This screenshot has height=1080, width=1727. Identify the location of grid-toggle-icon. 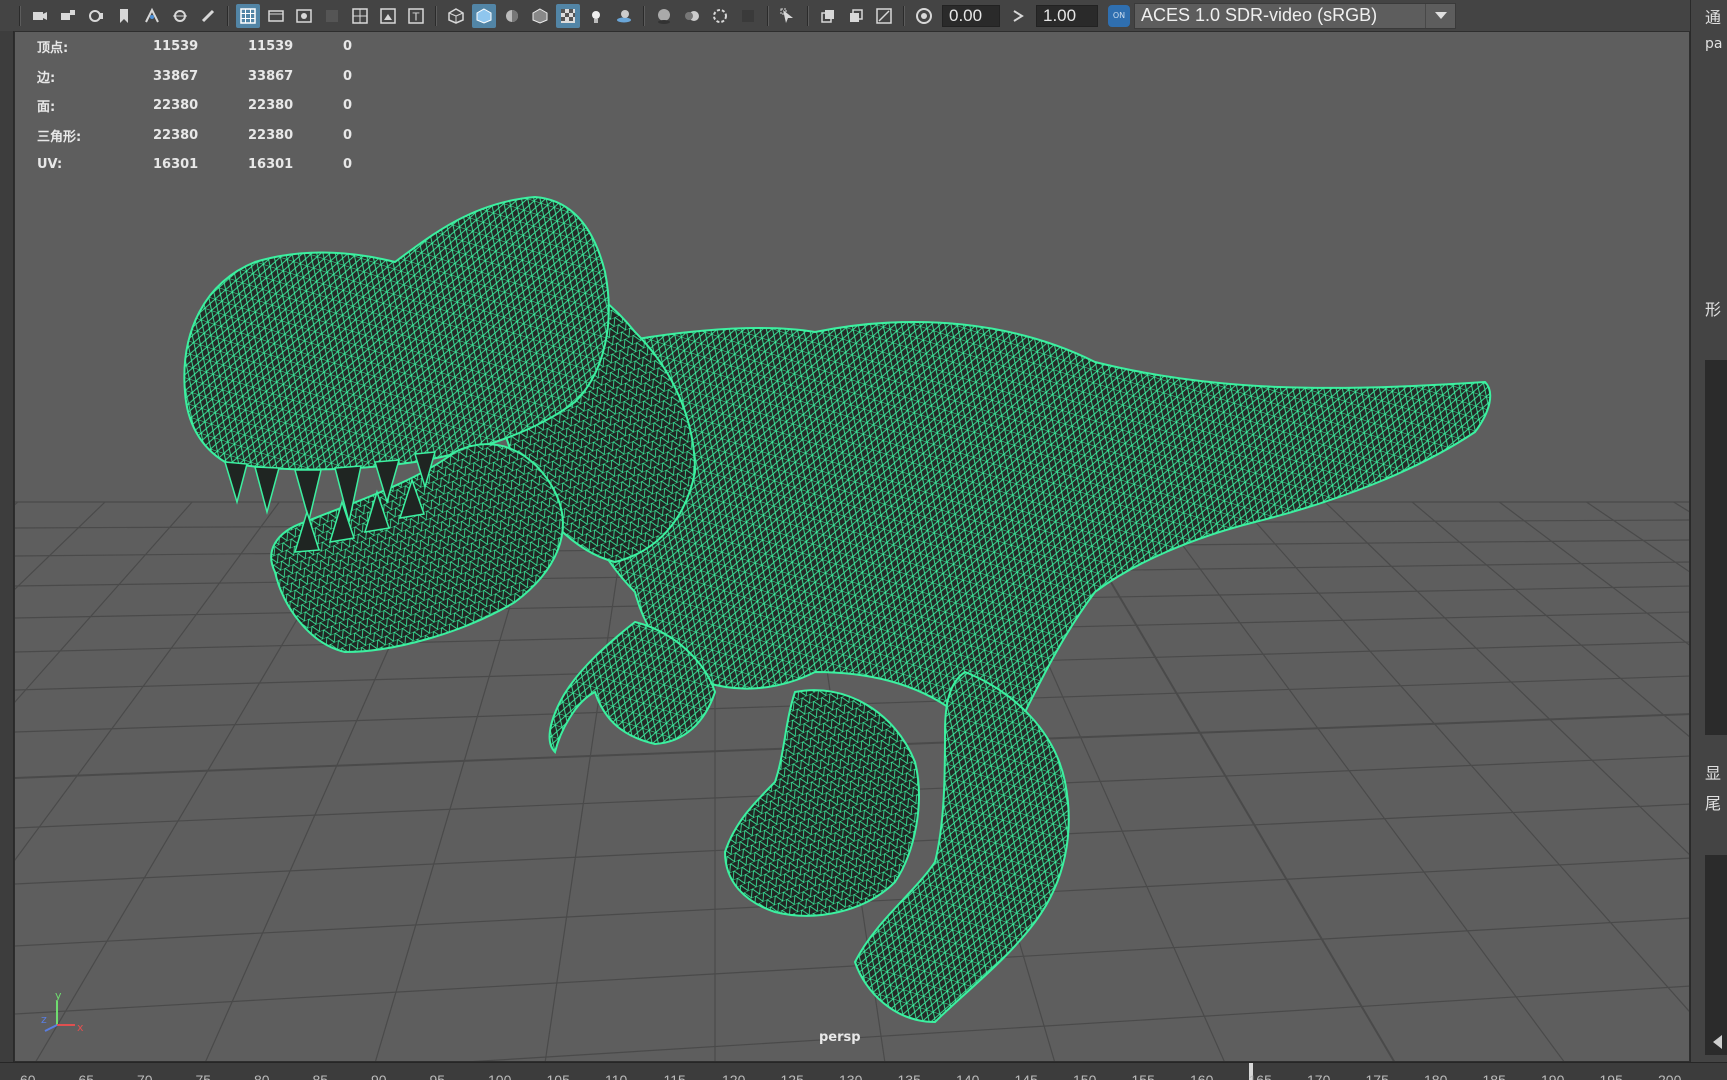
(248, 15).